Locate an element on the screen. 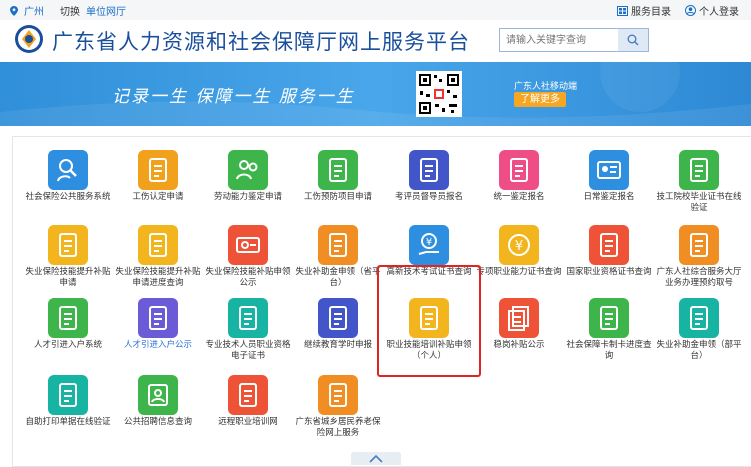 This screenshot has height=467, width=751. user-icon is located at coordinates (690, 10).